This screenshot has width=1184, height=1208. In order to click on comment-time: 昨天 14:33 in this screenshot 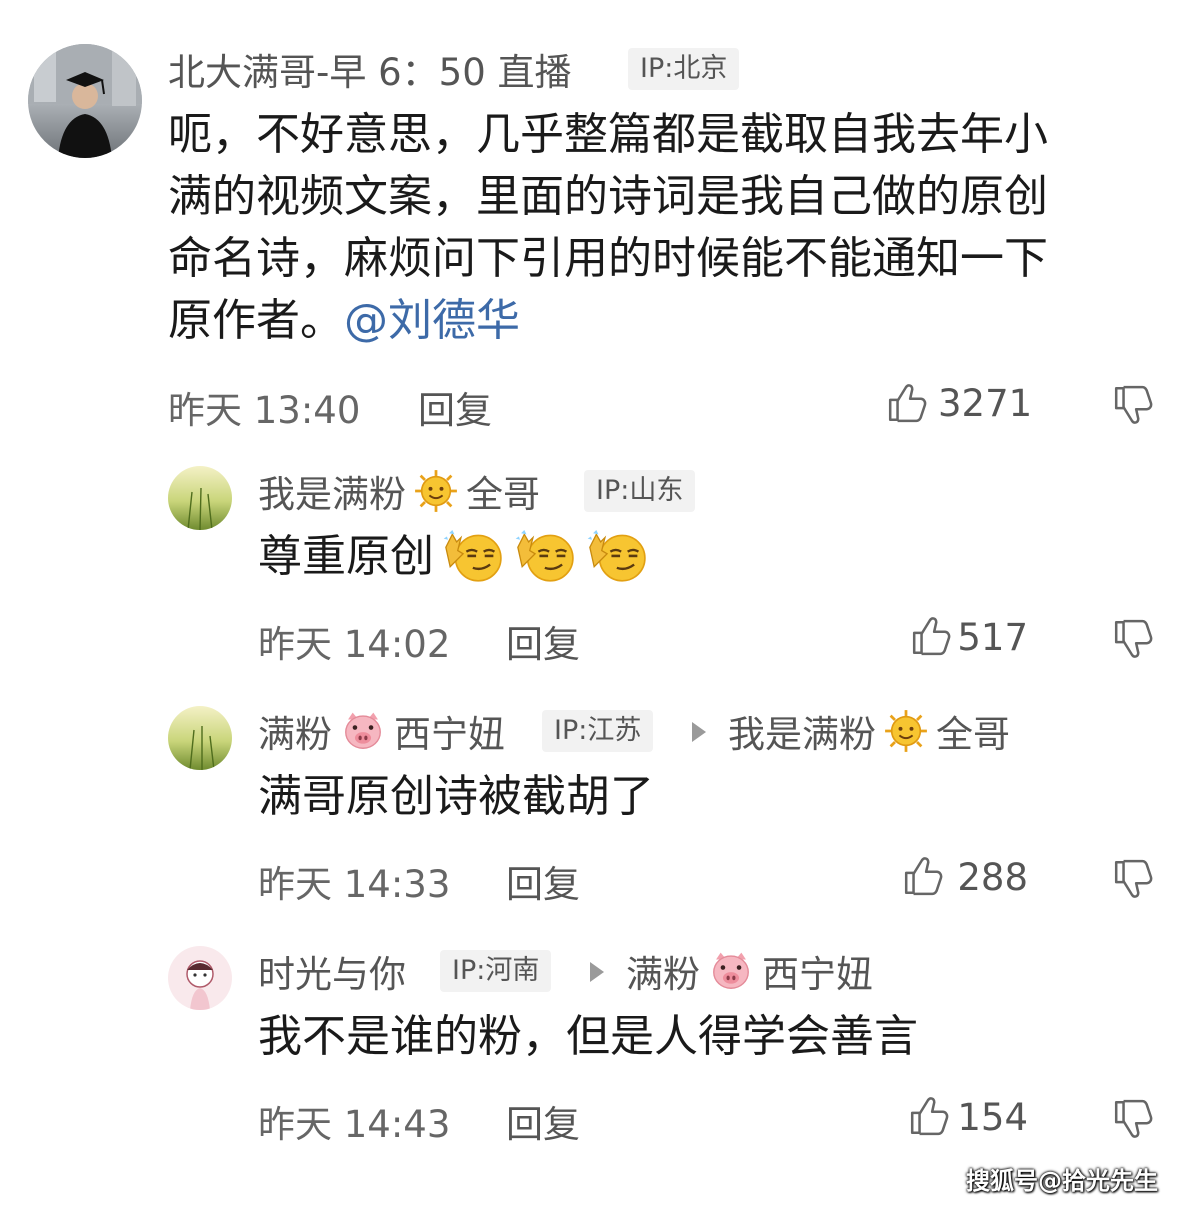, I will do `click(354, 884)`.